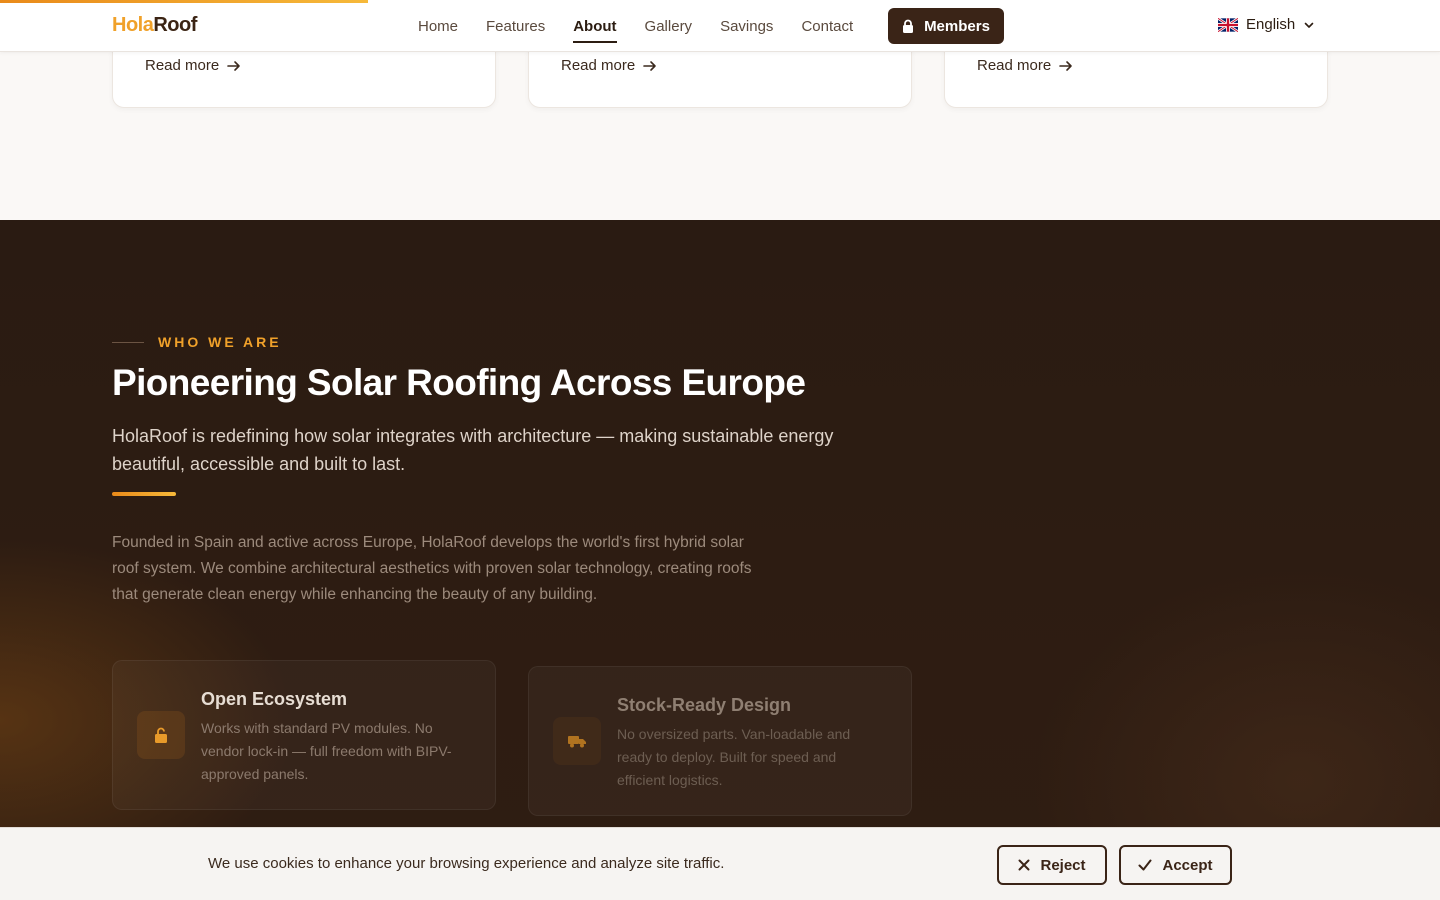  What do you see at coordinates (746, 26) in the screenshot?
I see `nav-savings: Savings` at bounding box center [746, 26].